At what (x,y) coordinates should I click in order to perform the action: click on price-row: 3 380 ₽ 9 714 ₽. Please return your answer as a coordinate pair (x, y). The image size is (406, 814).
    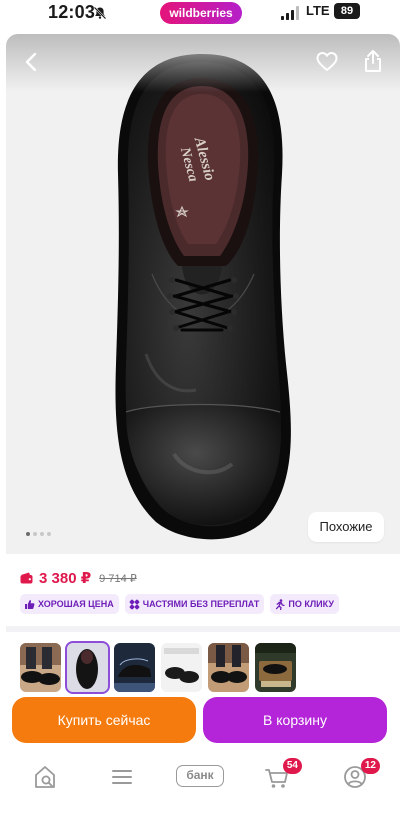
    Looking at the image, I should click on (78, 578).